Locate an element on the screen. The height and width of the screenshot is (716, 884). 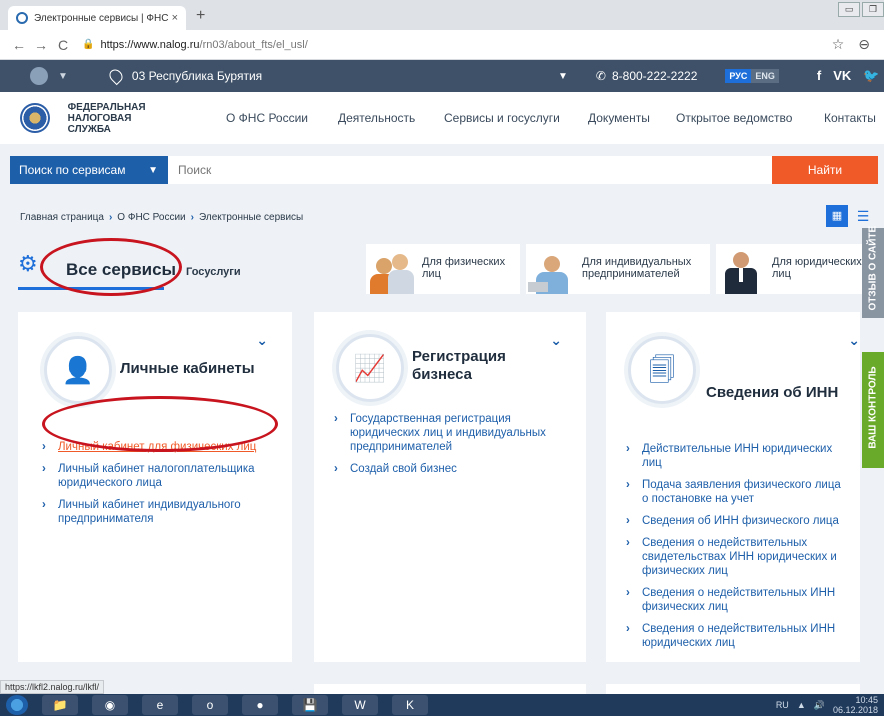
individuals-line-1: Для физических is located at coordinates (464, 262).